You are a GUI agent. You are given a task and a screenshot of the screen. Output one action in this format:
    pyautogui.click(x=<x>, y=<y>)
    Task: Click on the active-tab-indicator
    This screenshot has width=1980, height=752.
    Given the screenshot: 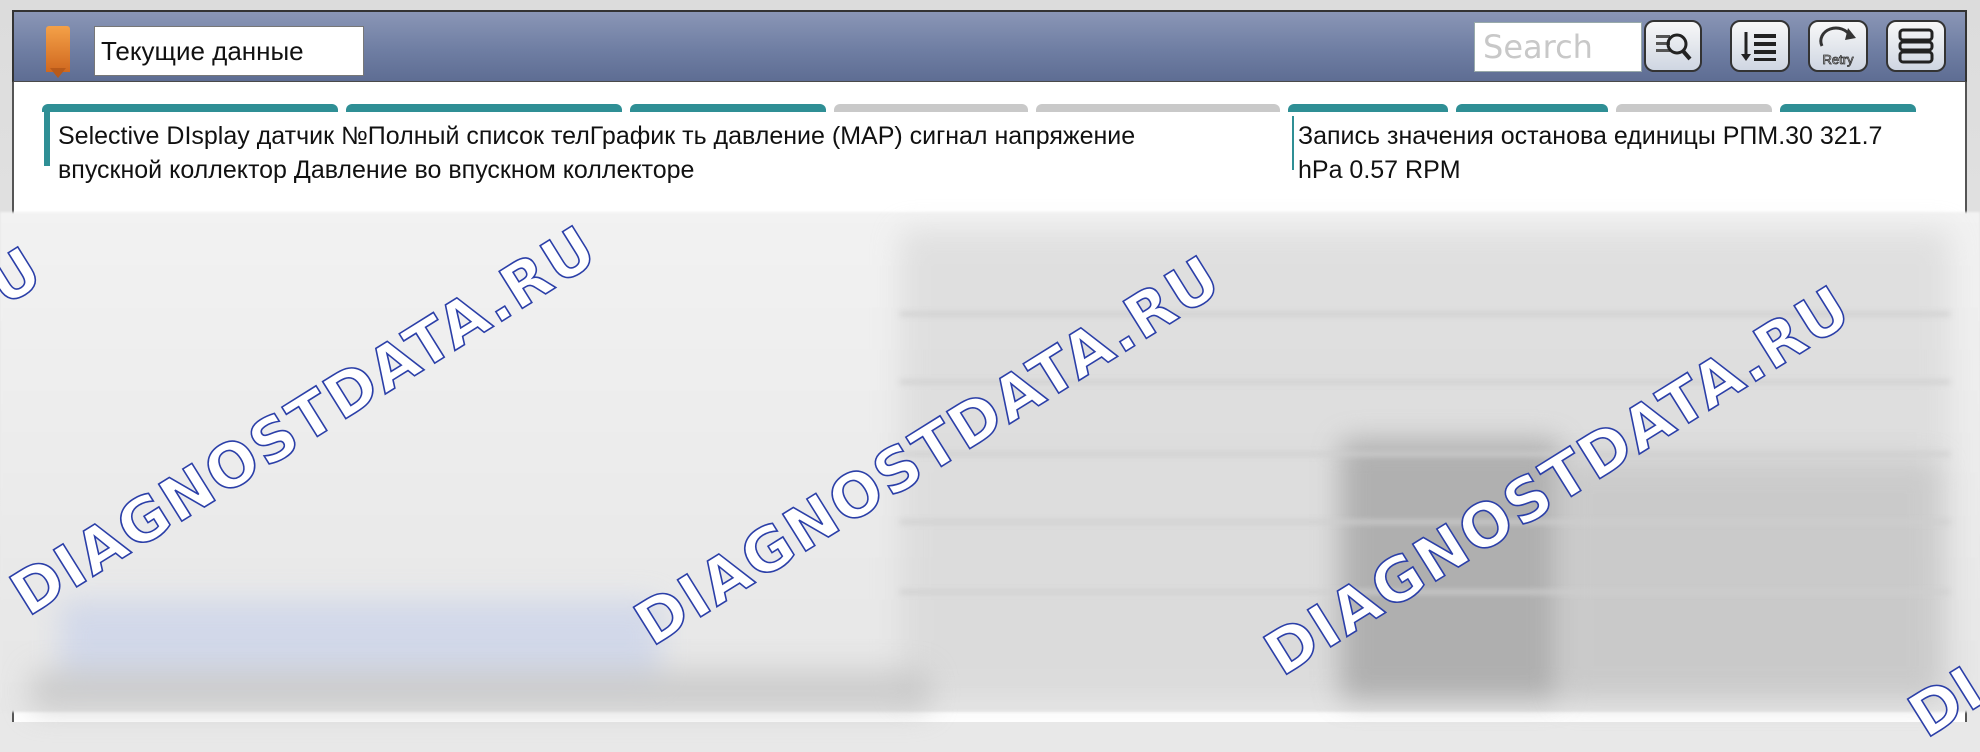 What is the action you would take?
    pyautogui.click(x=47, y=136)
    